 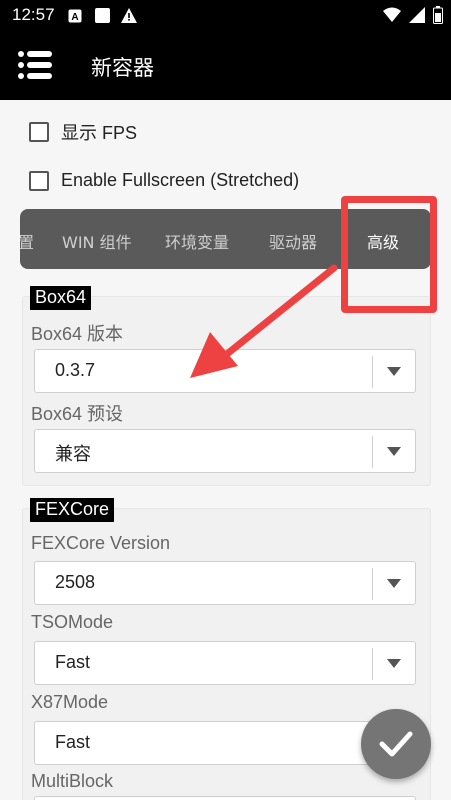 What do you see at coordinates (99, 133) in the screenshot?
I see `checkbox-label: 显示 FPS` at bounding box center [99, 133].